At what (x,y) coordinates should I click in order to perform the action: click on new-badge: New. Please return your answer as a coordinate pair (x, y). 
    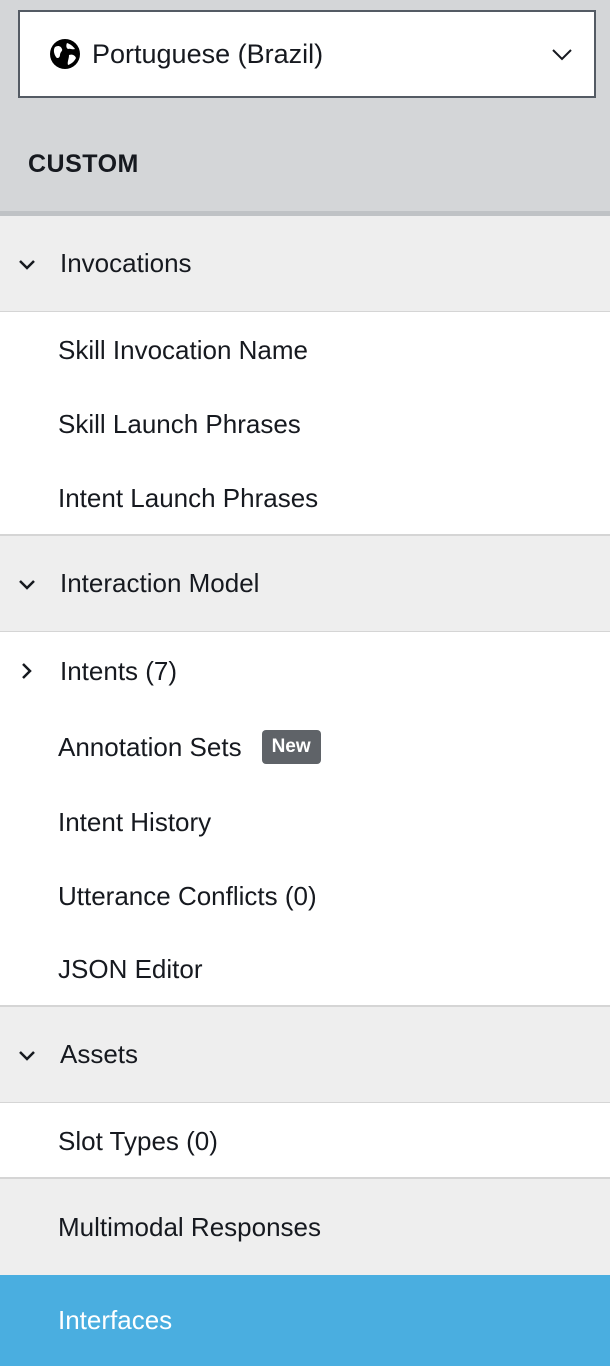
    Looking at the image, I should click on (291, 747).